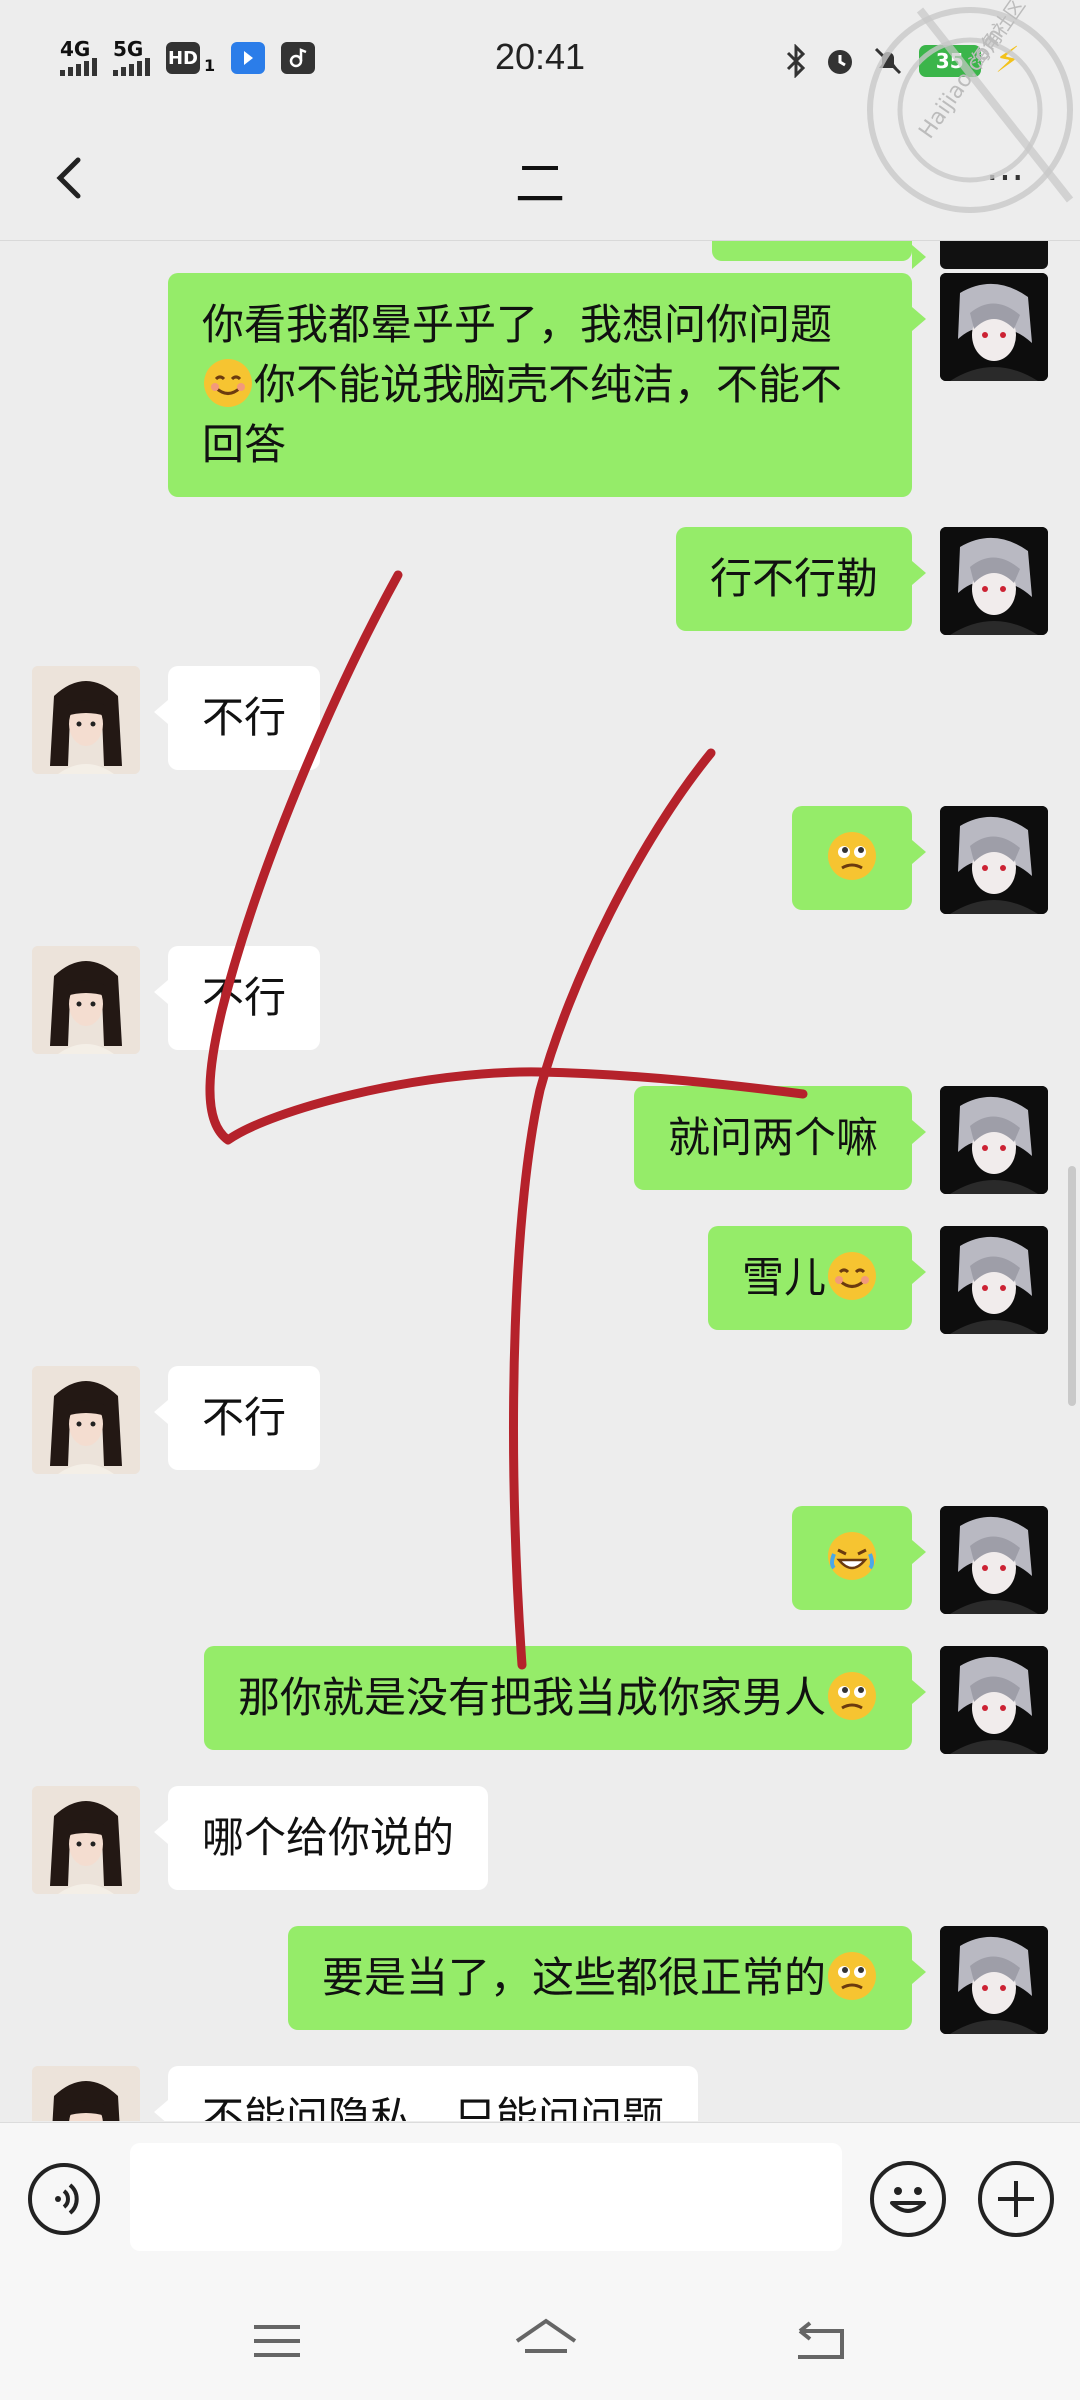  I want to click on message-text: 行不行勒, so click(793, 578).